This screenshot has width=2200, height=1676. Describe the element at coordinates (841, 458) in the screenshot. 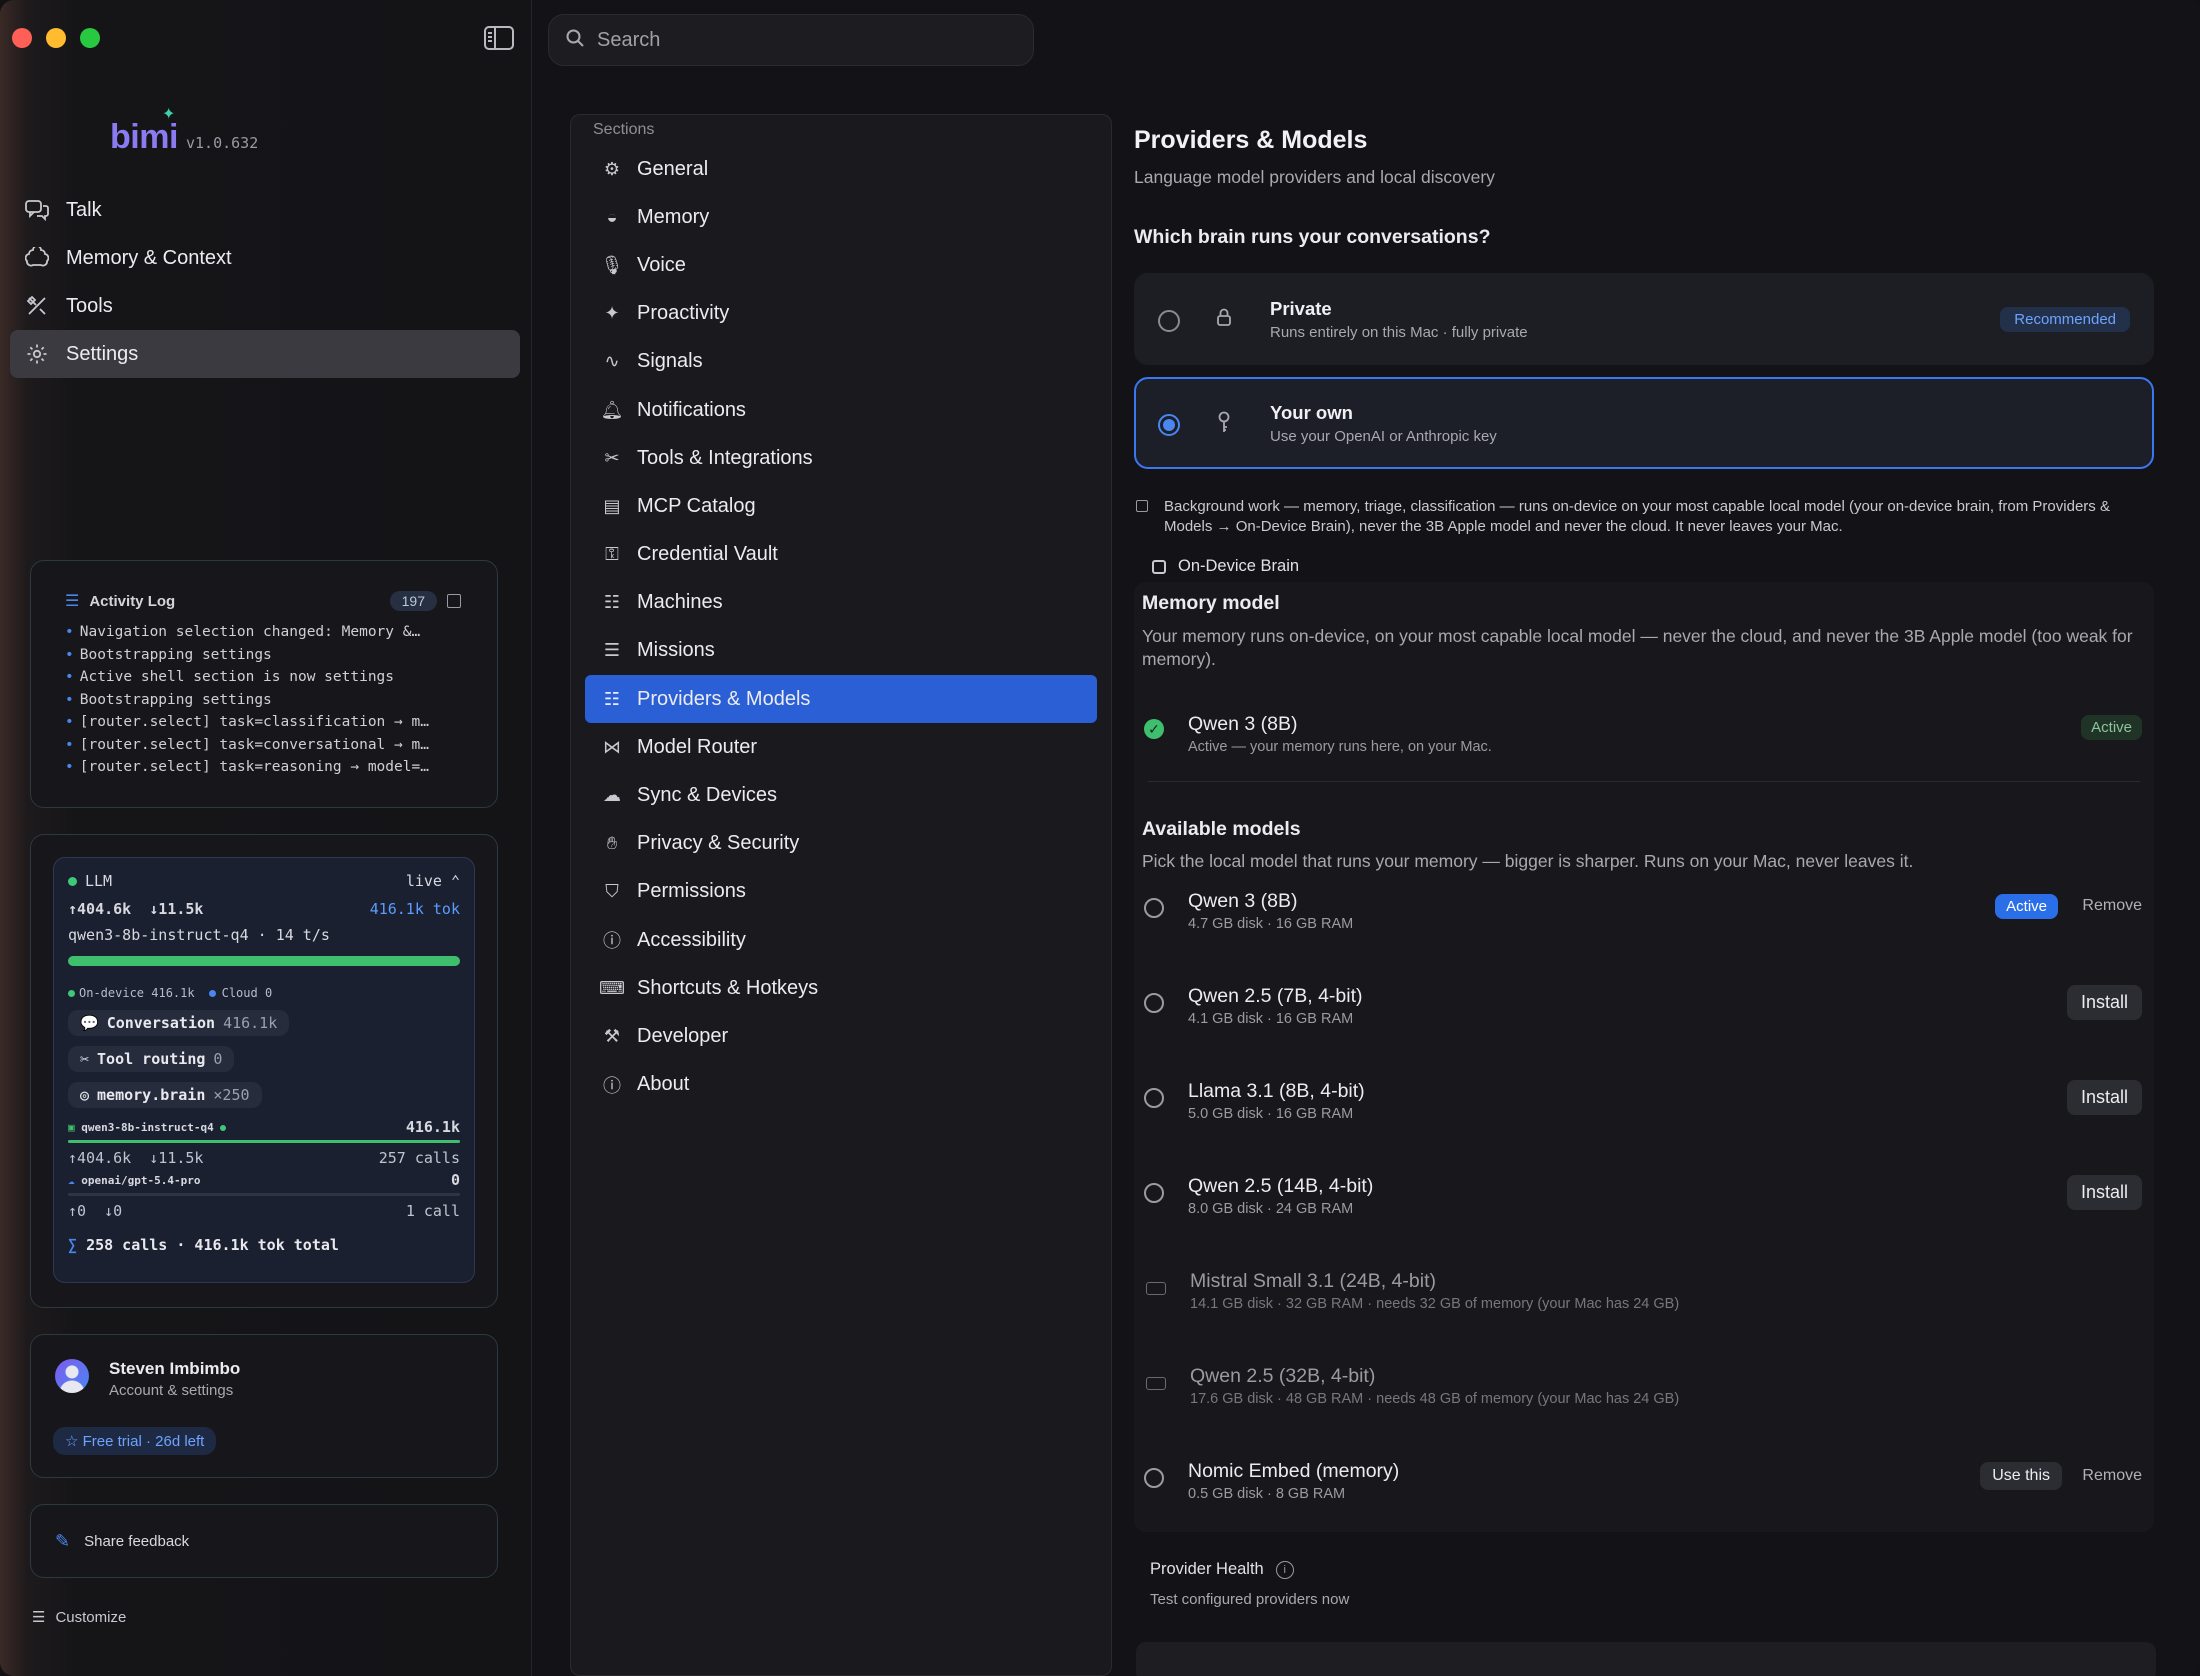

I see `section-tools-integrations: ✂ Tools & Integrations` at that location.